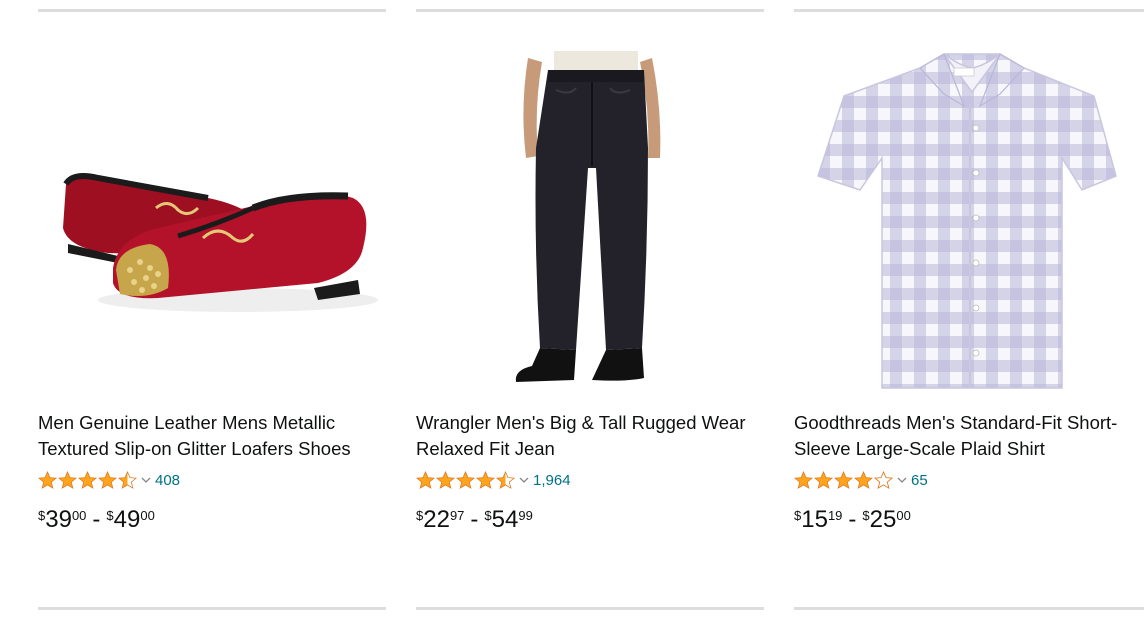 This screenshot has width=1147, height=629. What do you see at coordinates (525, 515) in the screenshot?
I see `price-fraction: 99` at bounding box center [525, 515].